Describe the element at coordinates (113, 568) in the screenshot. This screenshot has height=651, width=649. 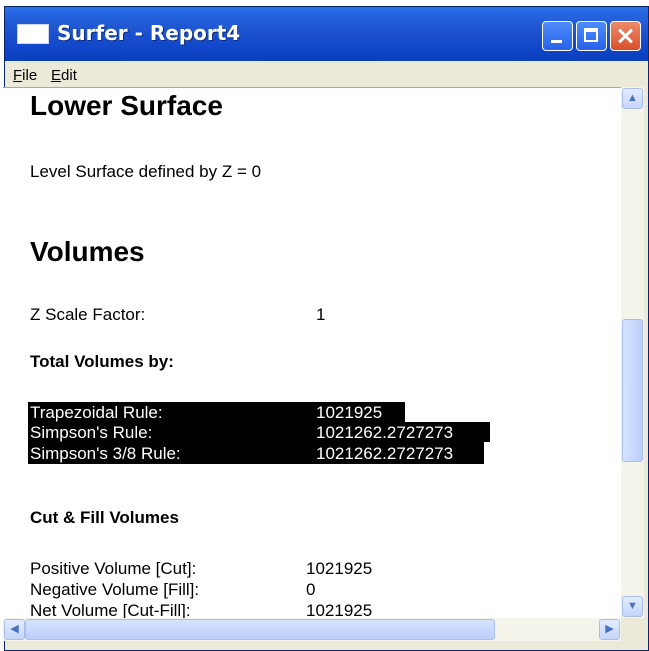
I see `positive-volume-label: Positive Volume [Cut]:` at that location.